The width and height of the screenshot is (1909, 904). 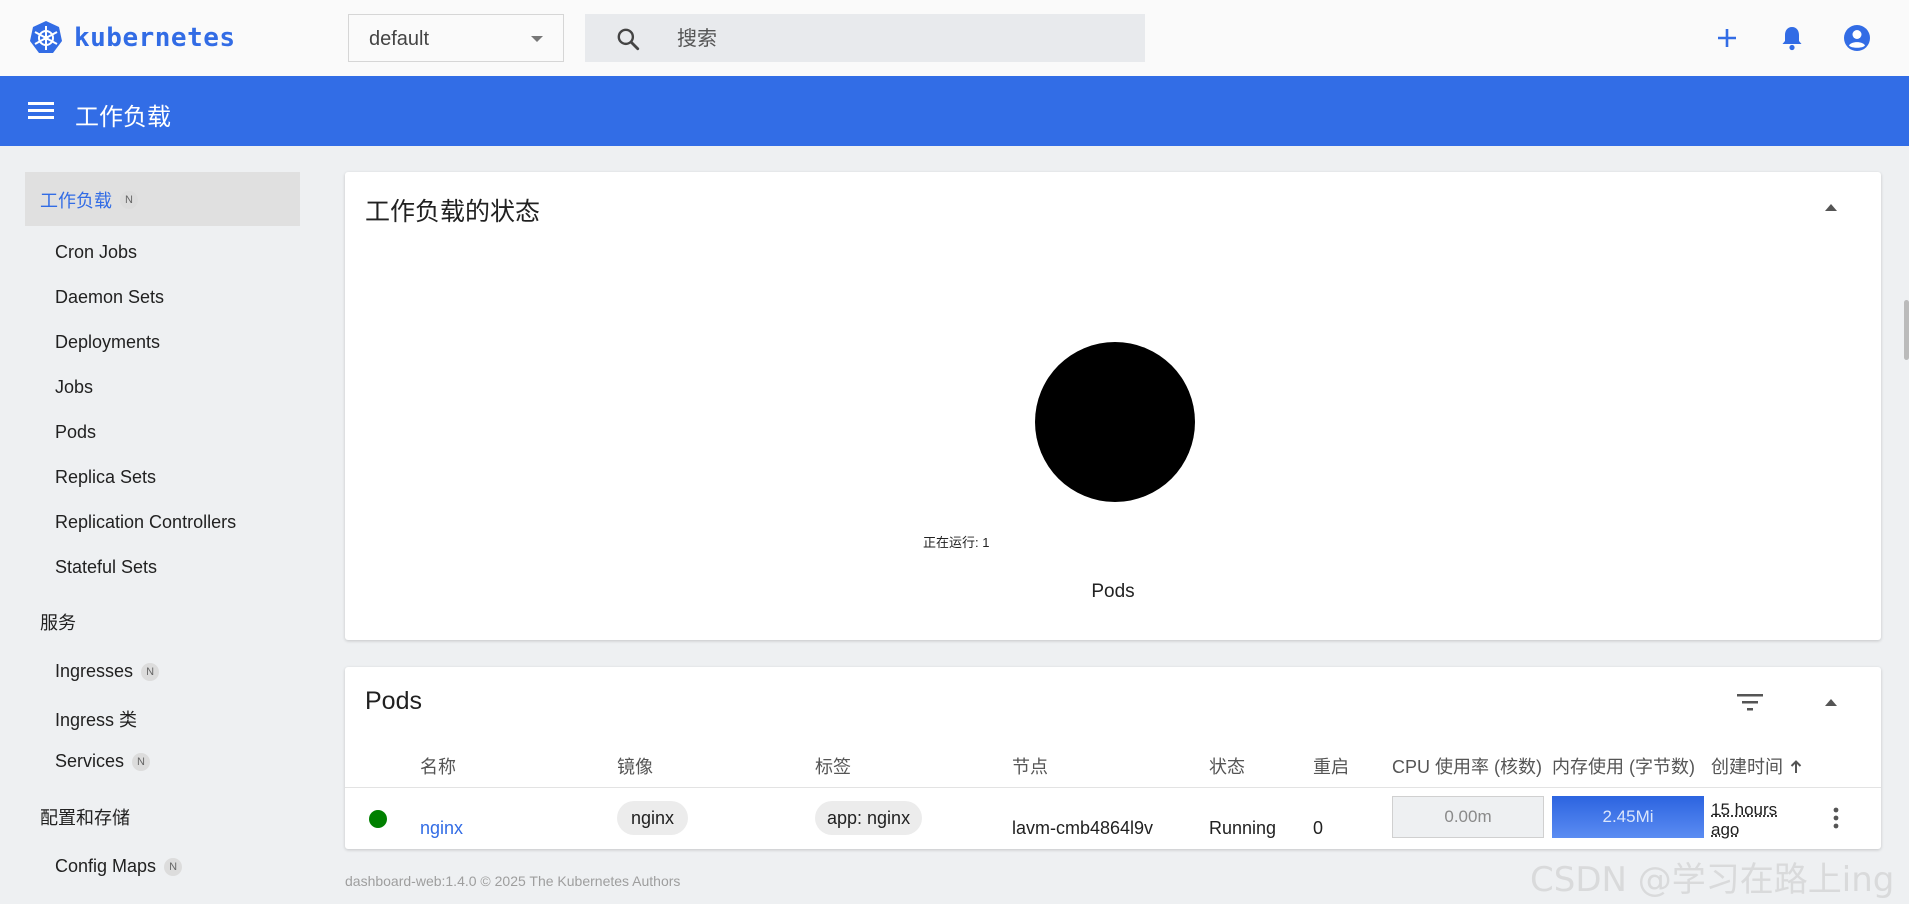 I want to click on sidebar-item-replica-sets: Replica Sets, so click(x=105, y=477).